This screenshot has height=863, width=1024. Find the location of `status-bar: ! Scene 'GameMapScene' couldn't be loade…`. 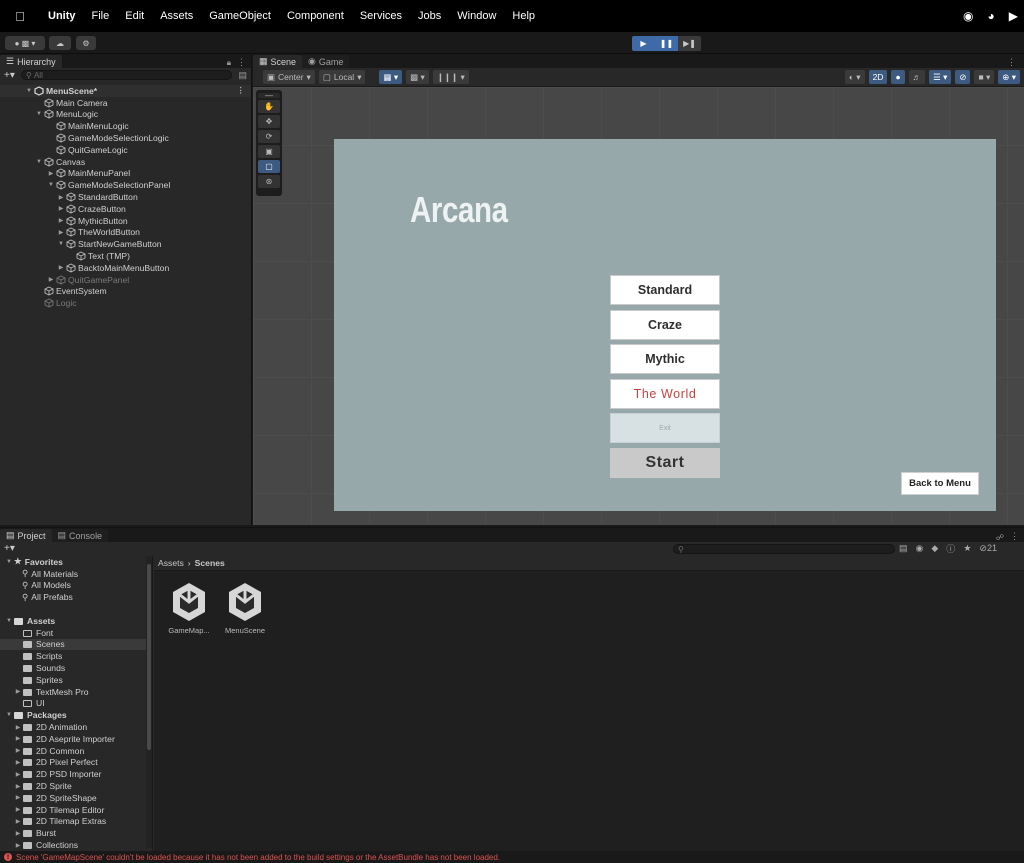

status-bar: ! Scene 'GameMapScene' couldn't be loade… is located at coordinates (512, 857).